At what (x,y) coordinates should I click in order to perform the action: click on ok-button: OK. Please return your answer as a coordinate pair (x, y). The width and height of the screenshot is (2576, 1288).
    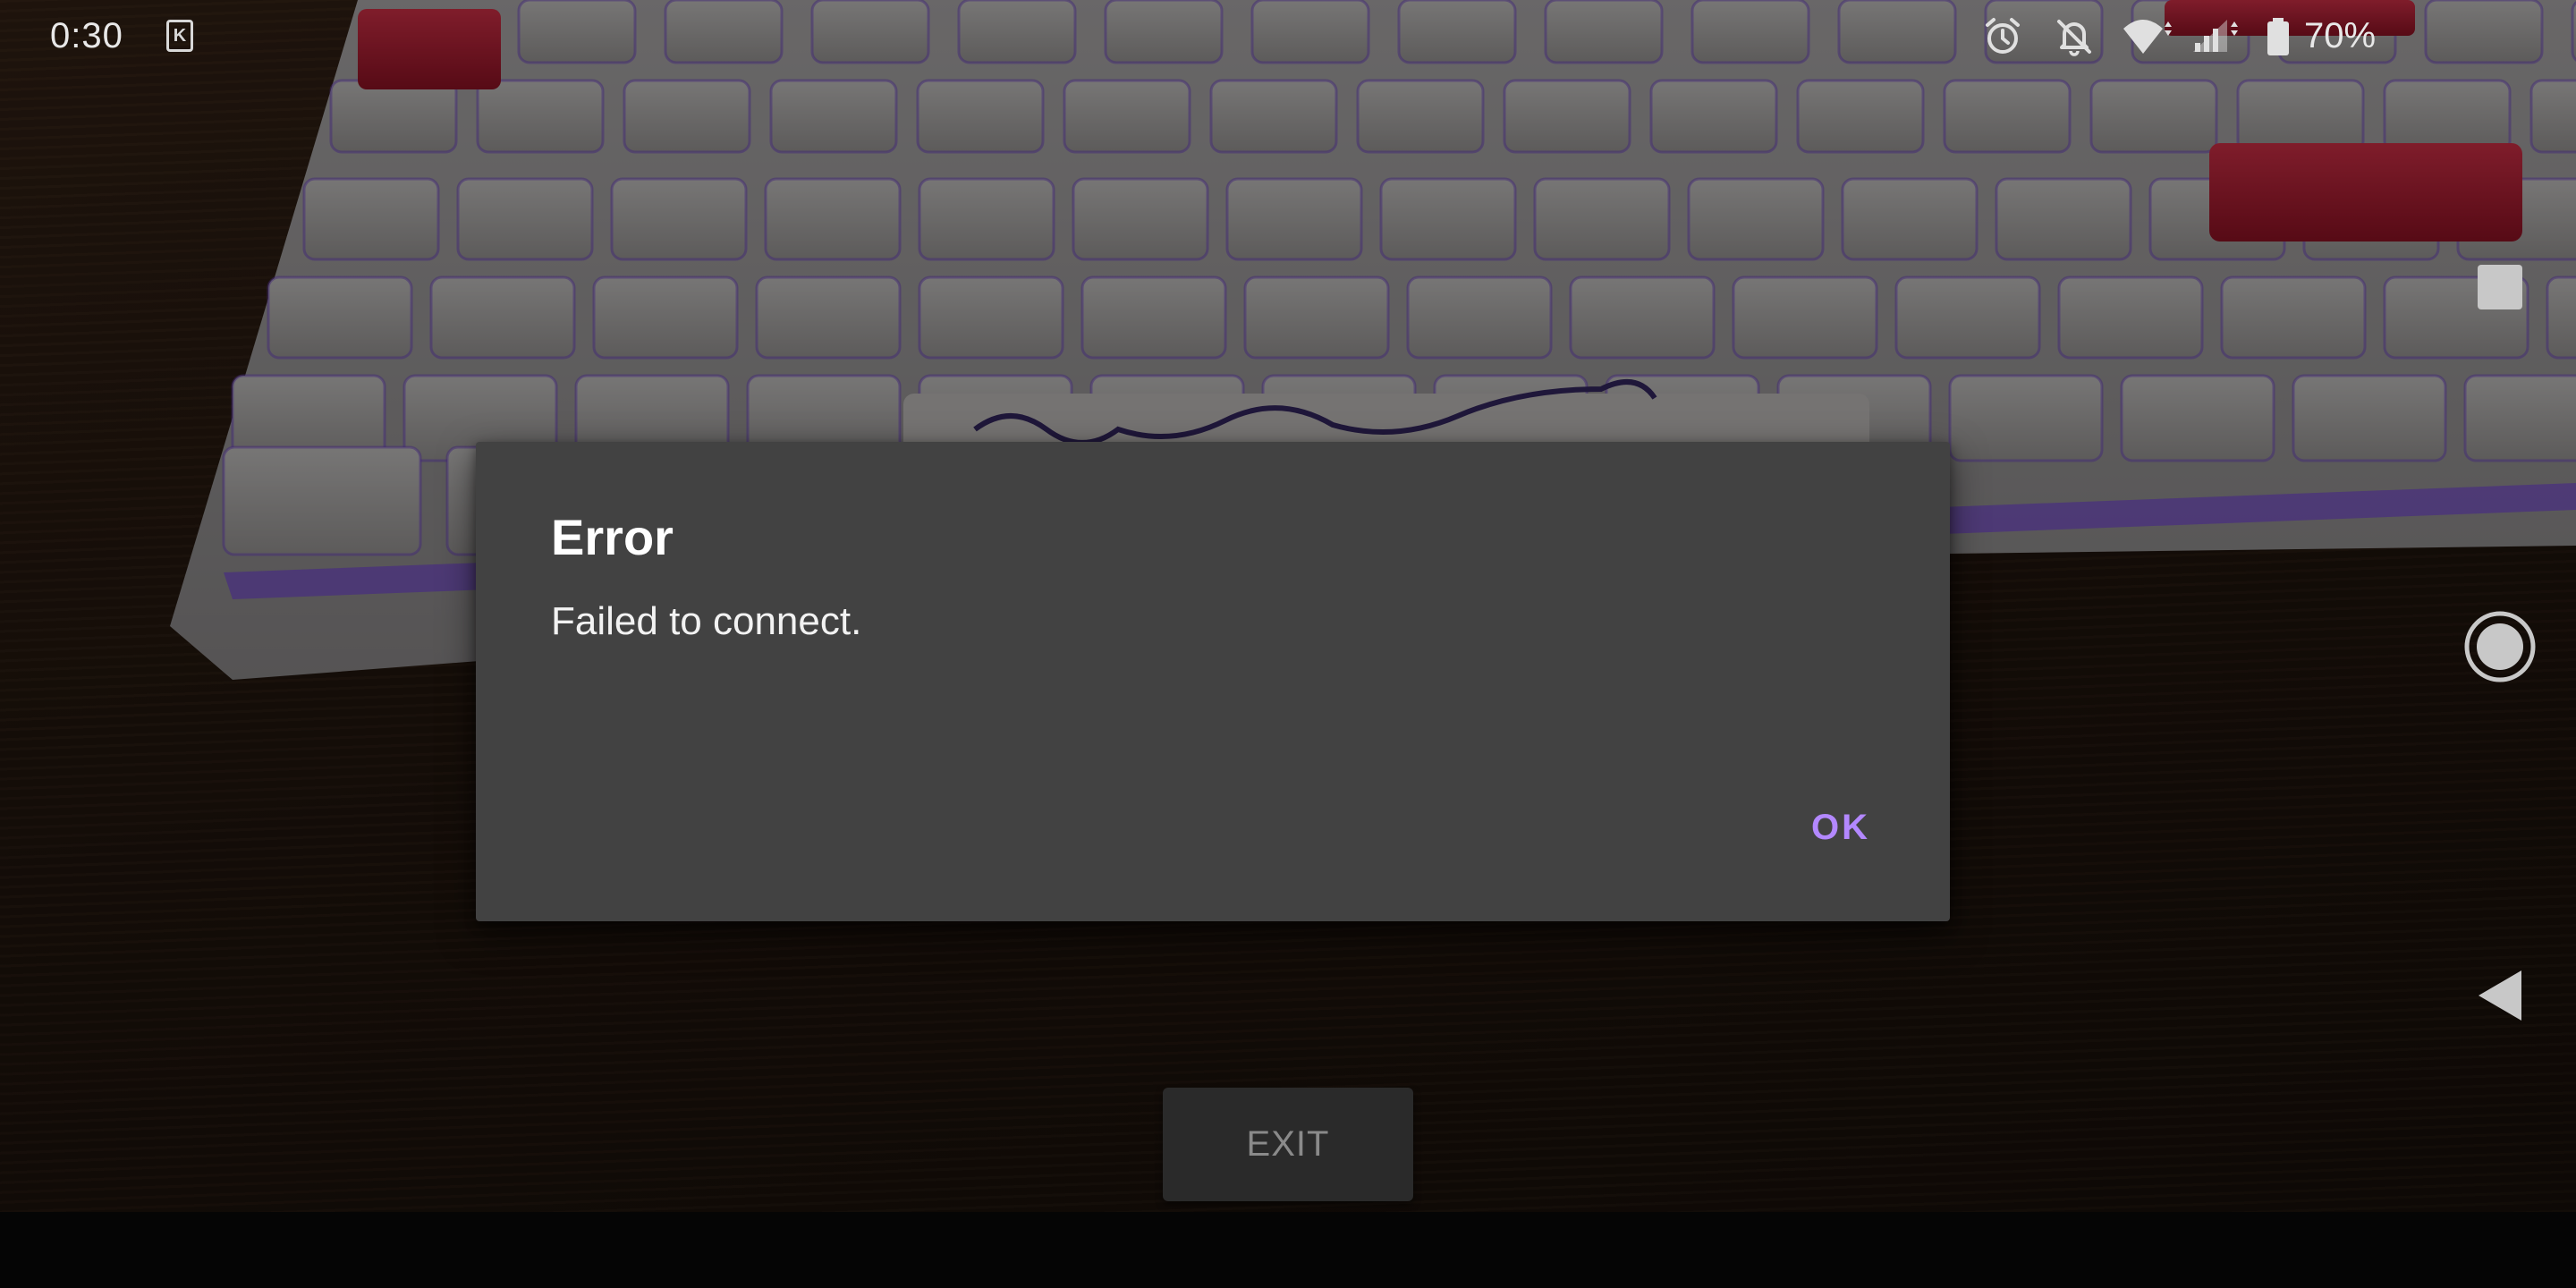
    Looking at the image, I should click on (1840, 827).